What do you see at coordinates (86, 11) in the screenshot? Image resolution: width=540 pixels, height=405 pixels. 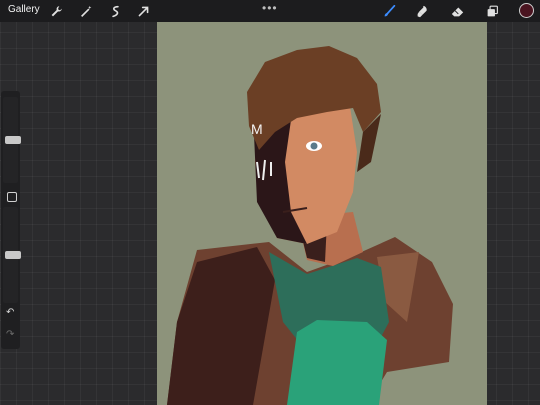 I see `magic-wand-icon` at bounding box center [86, 11].